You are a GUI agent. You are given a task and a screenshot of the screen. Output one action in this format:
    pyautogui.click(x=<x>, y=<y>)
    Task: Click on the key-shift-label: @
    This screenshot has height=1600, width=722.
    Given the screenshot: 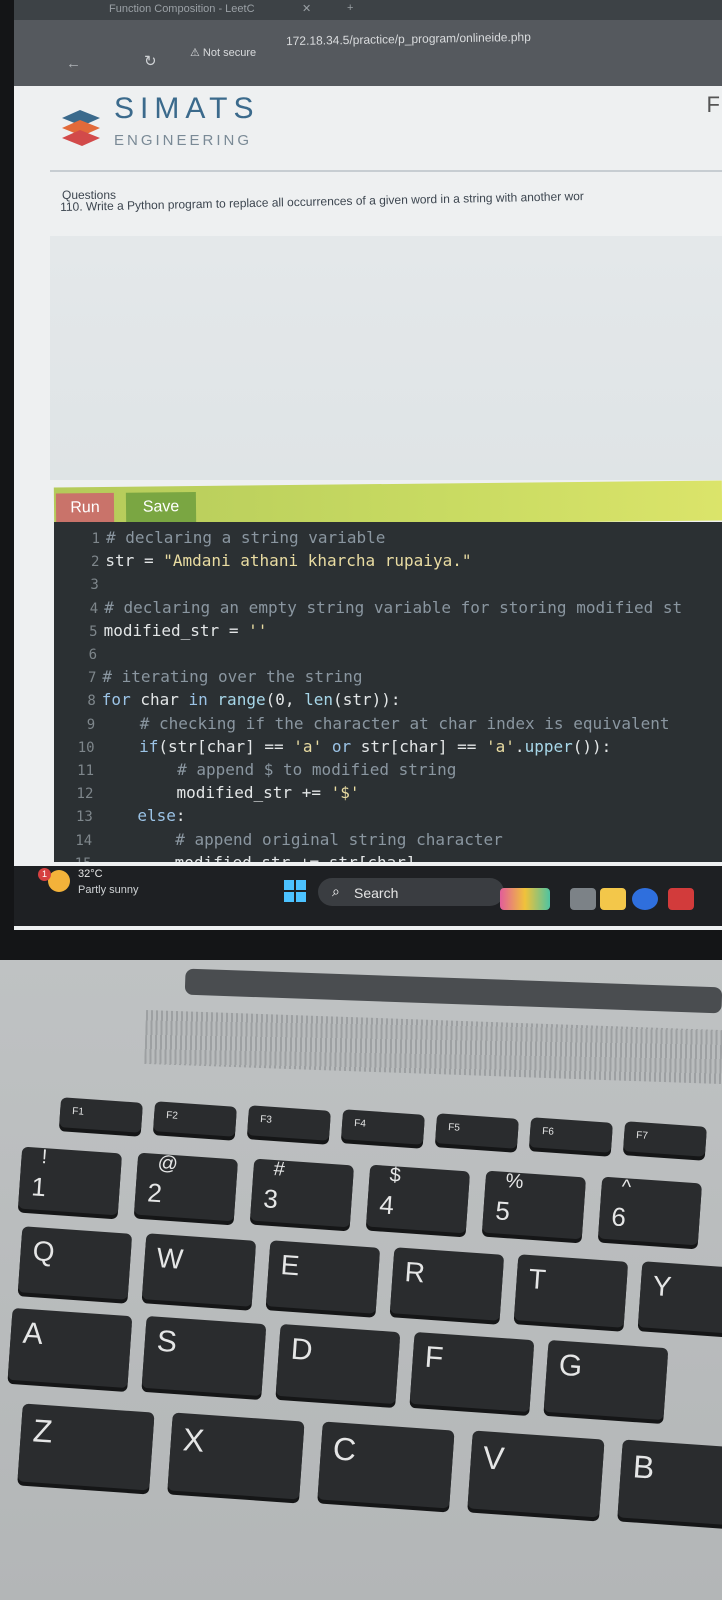 What is the action you would take?
    pyautogui.click(x=167, y=1163)
    